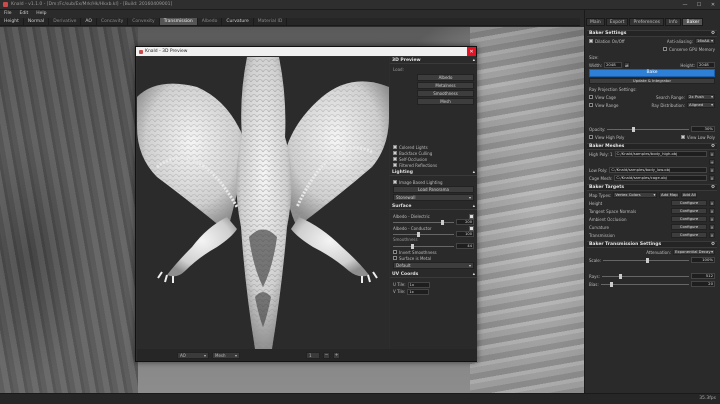 The width and height of the screenshot is (720, 404). I want to click on panorama-select: Stonewall ▾, so click(433, 197).